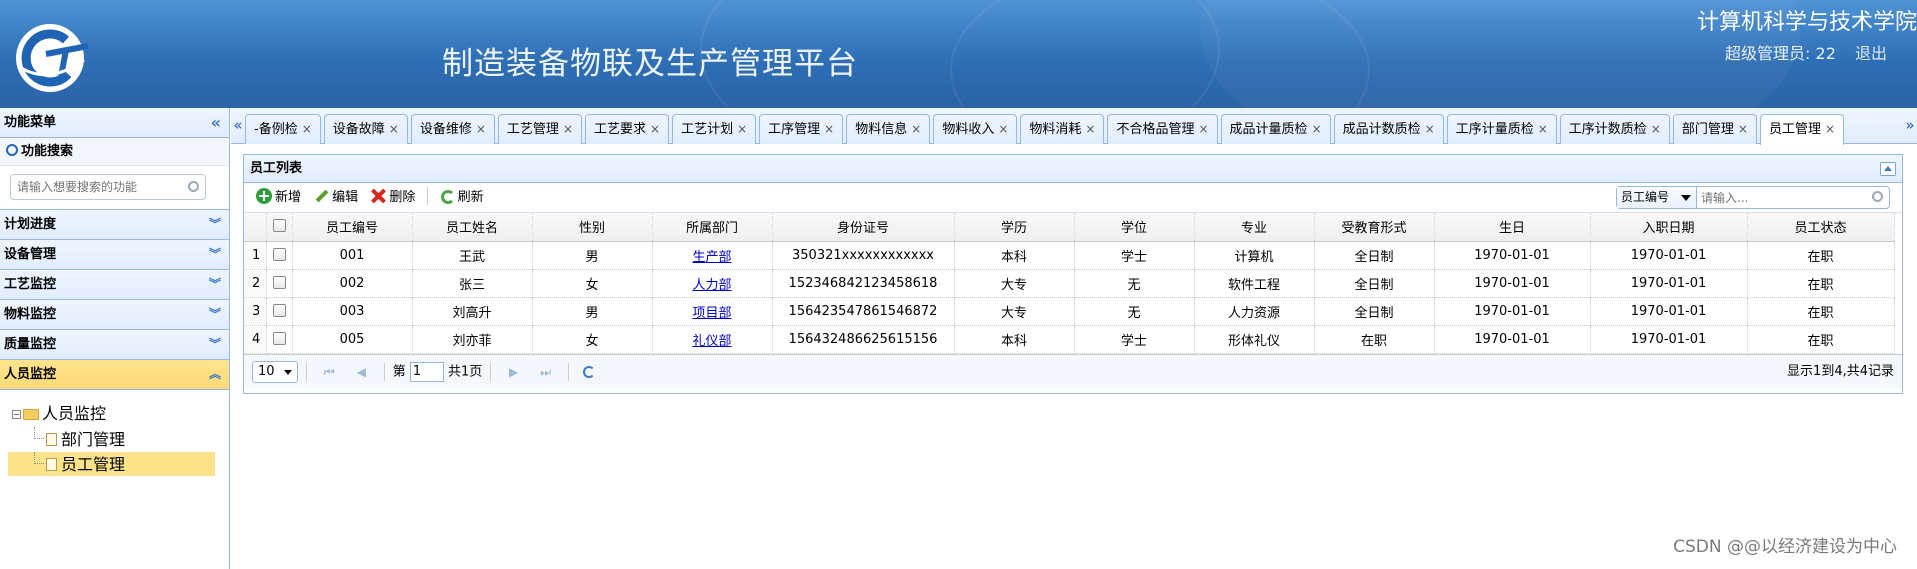  I want to click on page-size-select: 10, so click(275, 371).